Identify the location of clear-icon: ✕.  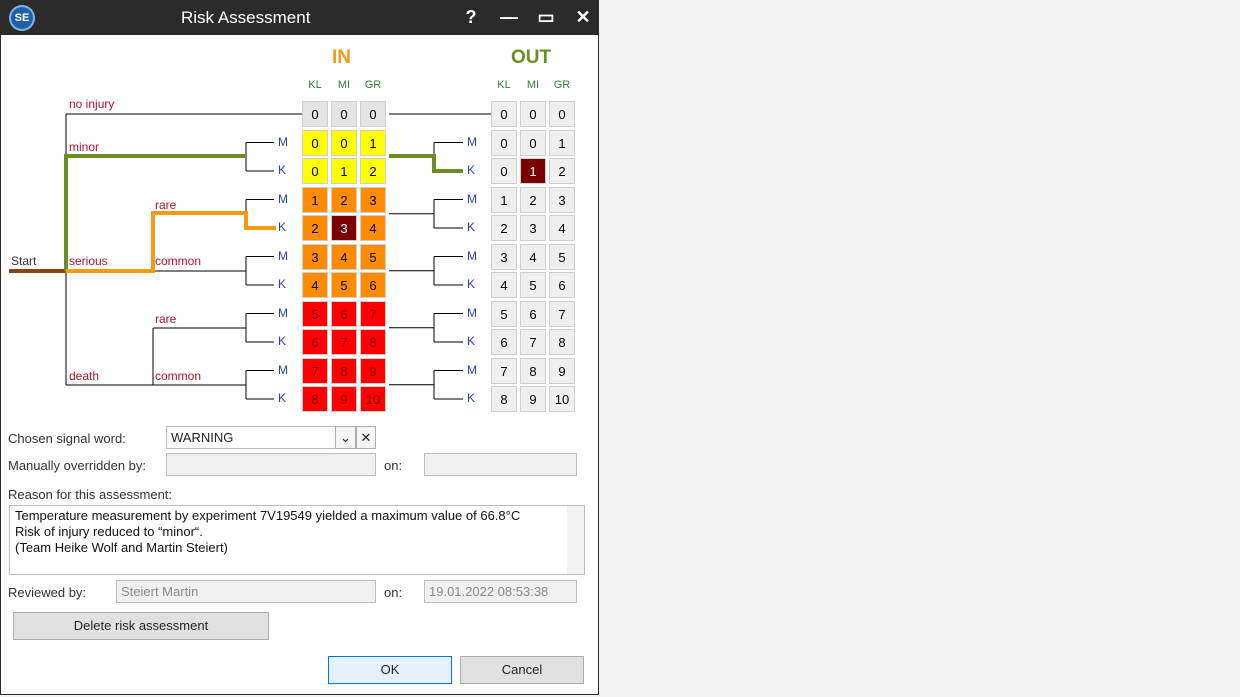
(366, 437).